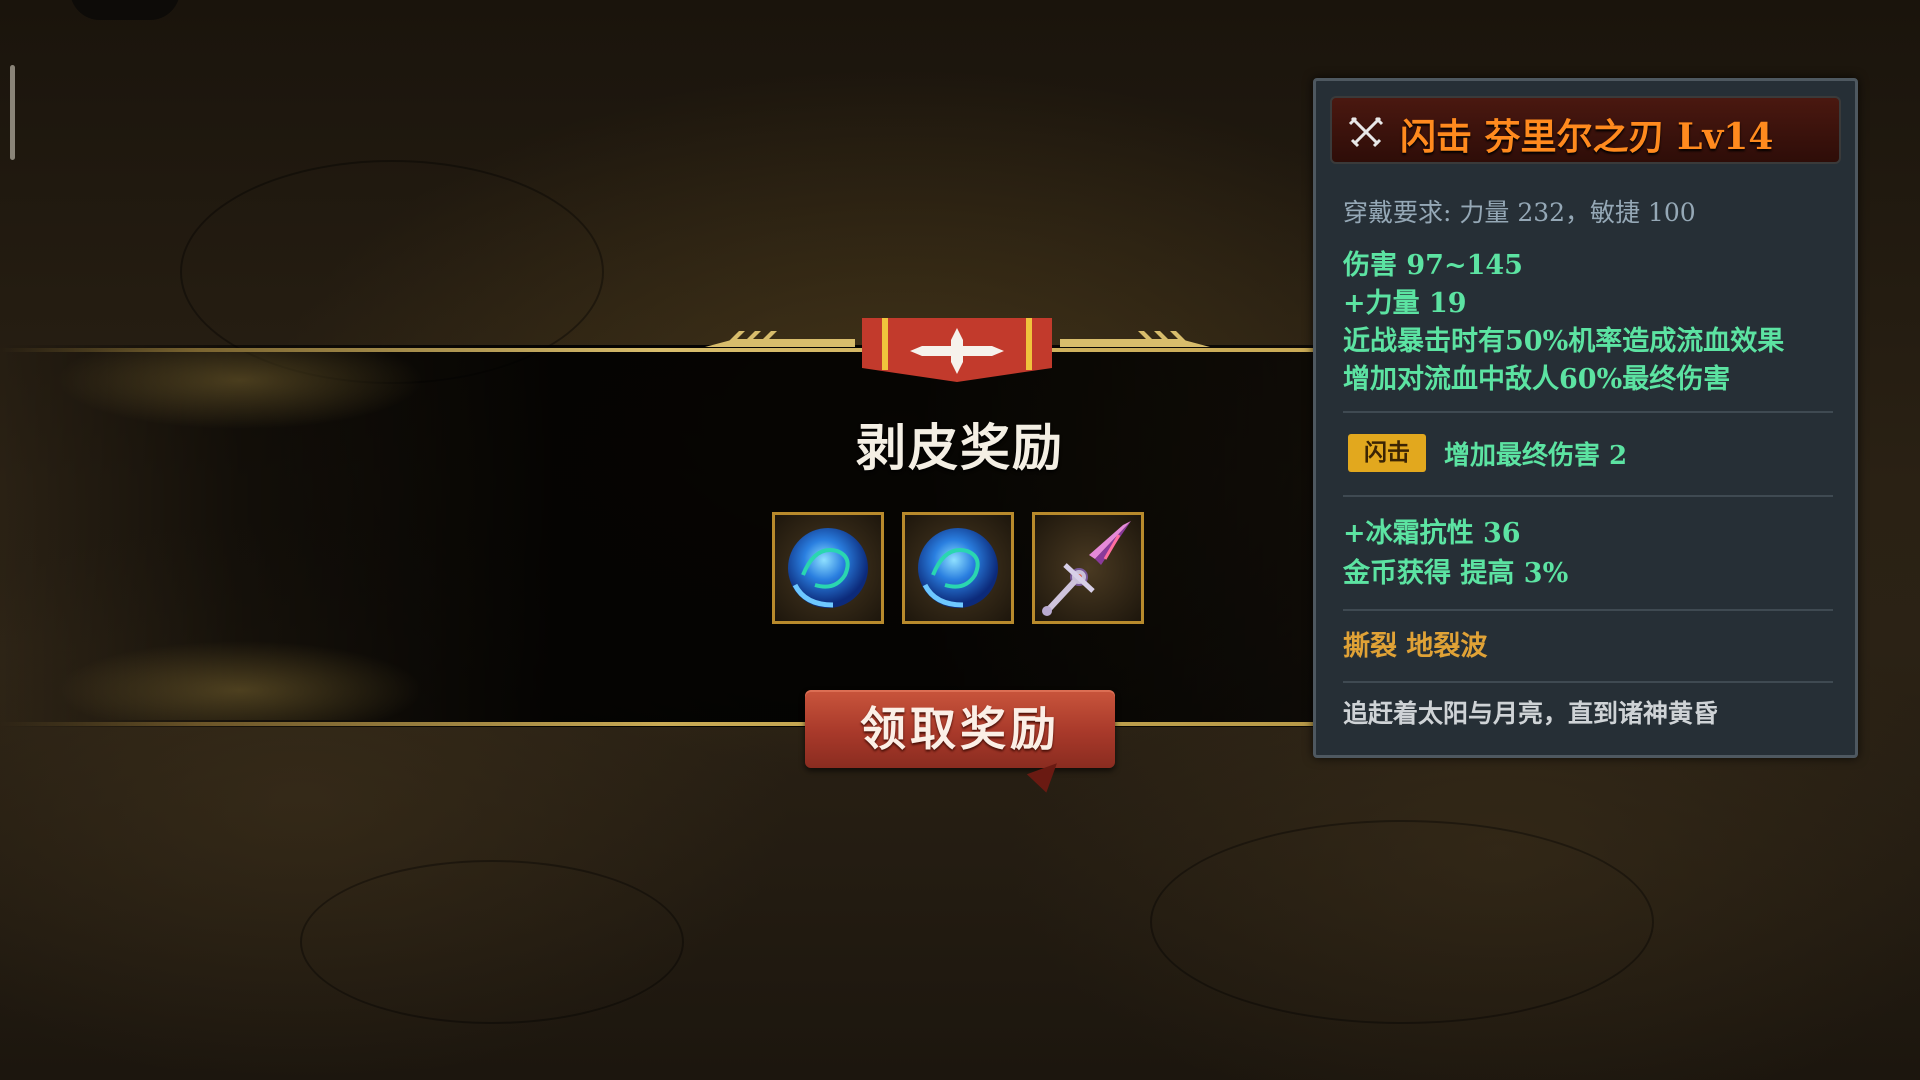  What do you see at coordinates (960, 729) in the screenshot?
I see `claim-reward-button: 领取奖励` at bounding box center [960, 729].